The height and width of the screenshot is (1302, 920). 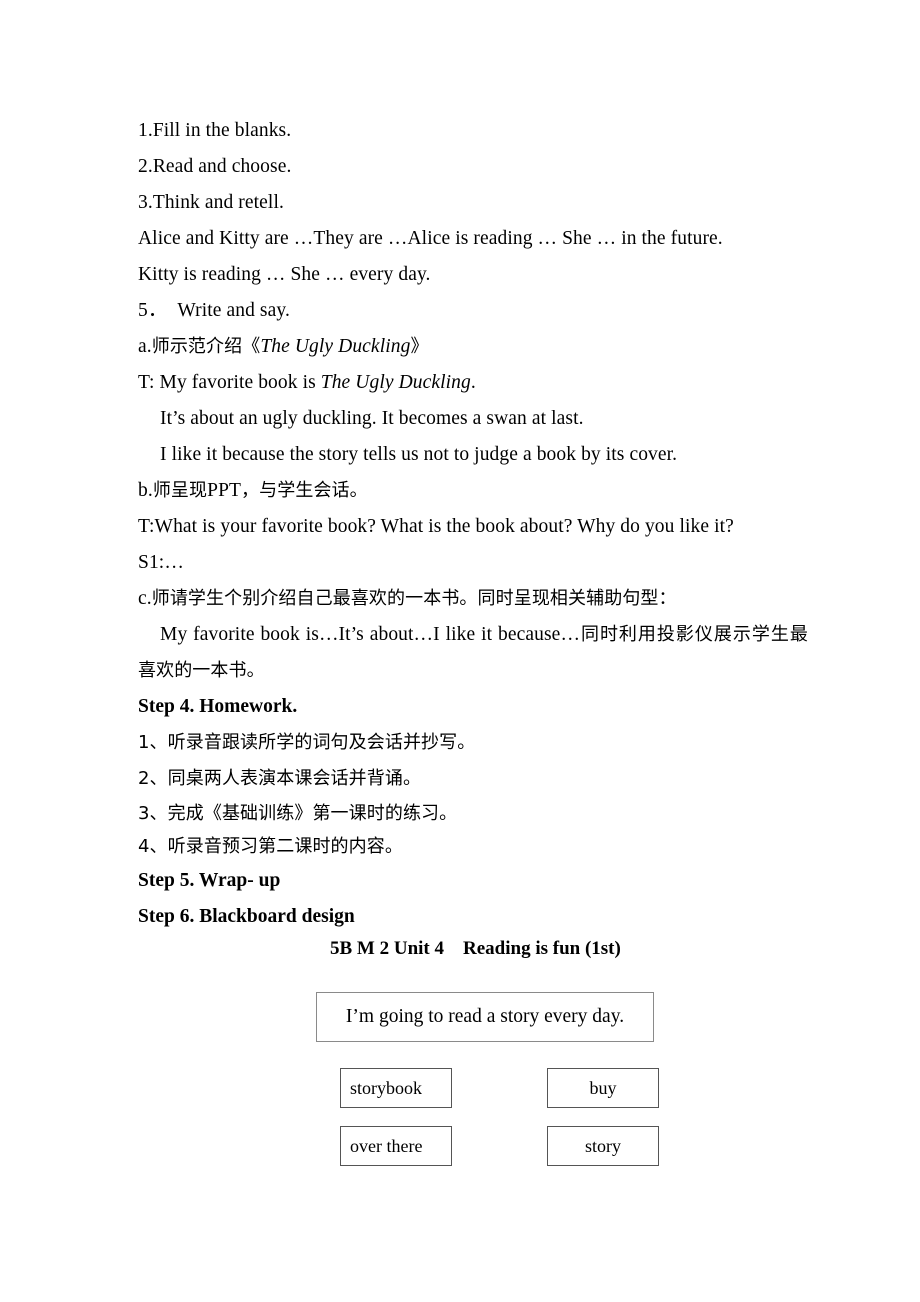 What do you see at coordinates (386, 1145) in the screenshot?
I see `word-card-over-there-label: over there` at bounding box center [386, 1145].